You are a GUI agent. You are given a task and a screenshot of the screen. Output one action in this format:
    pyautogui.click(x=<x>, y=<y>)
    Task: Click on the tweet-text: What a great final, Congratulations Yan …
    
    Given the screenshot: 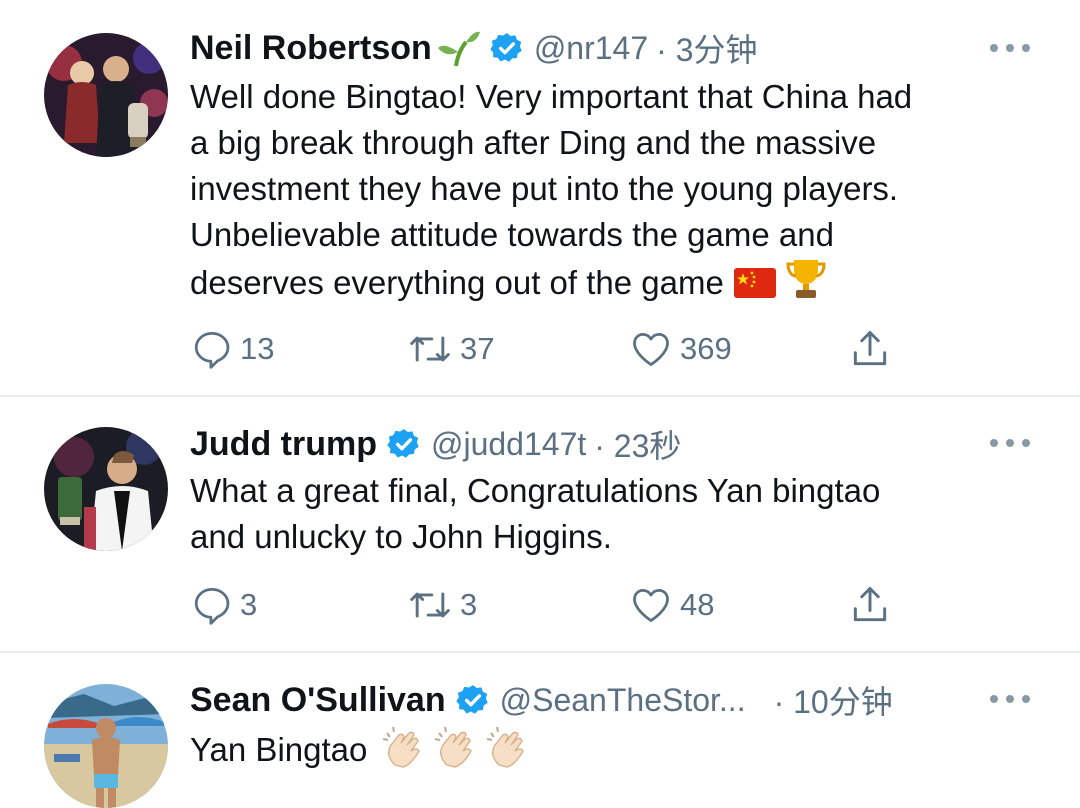 What is the action you would take?
    pyautogui.click(x=620, y=514)
    